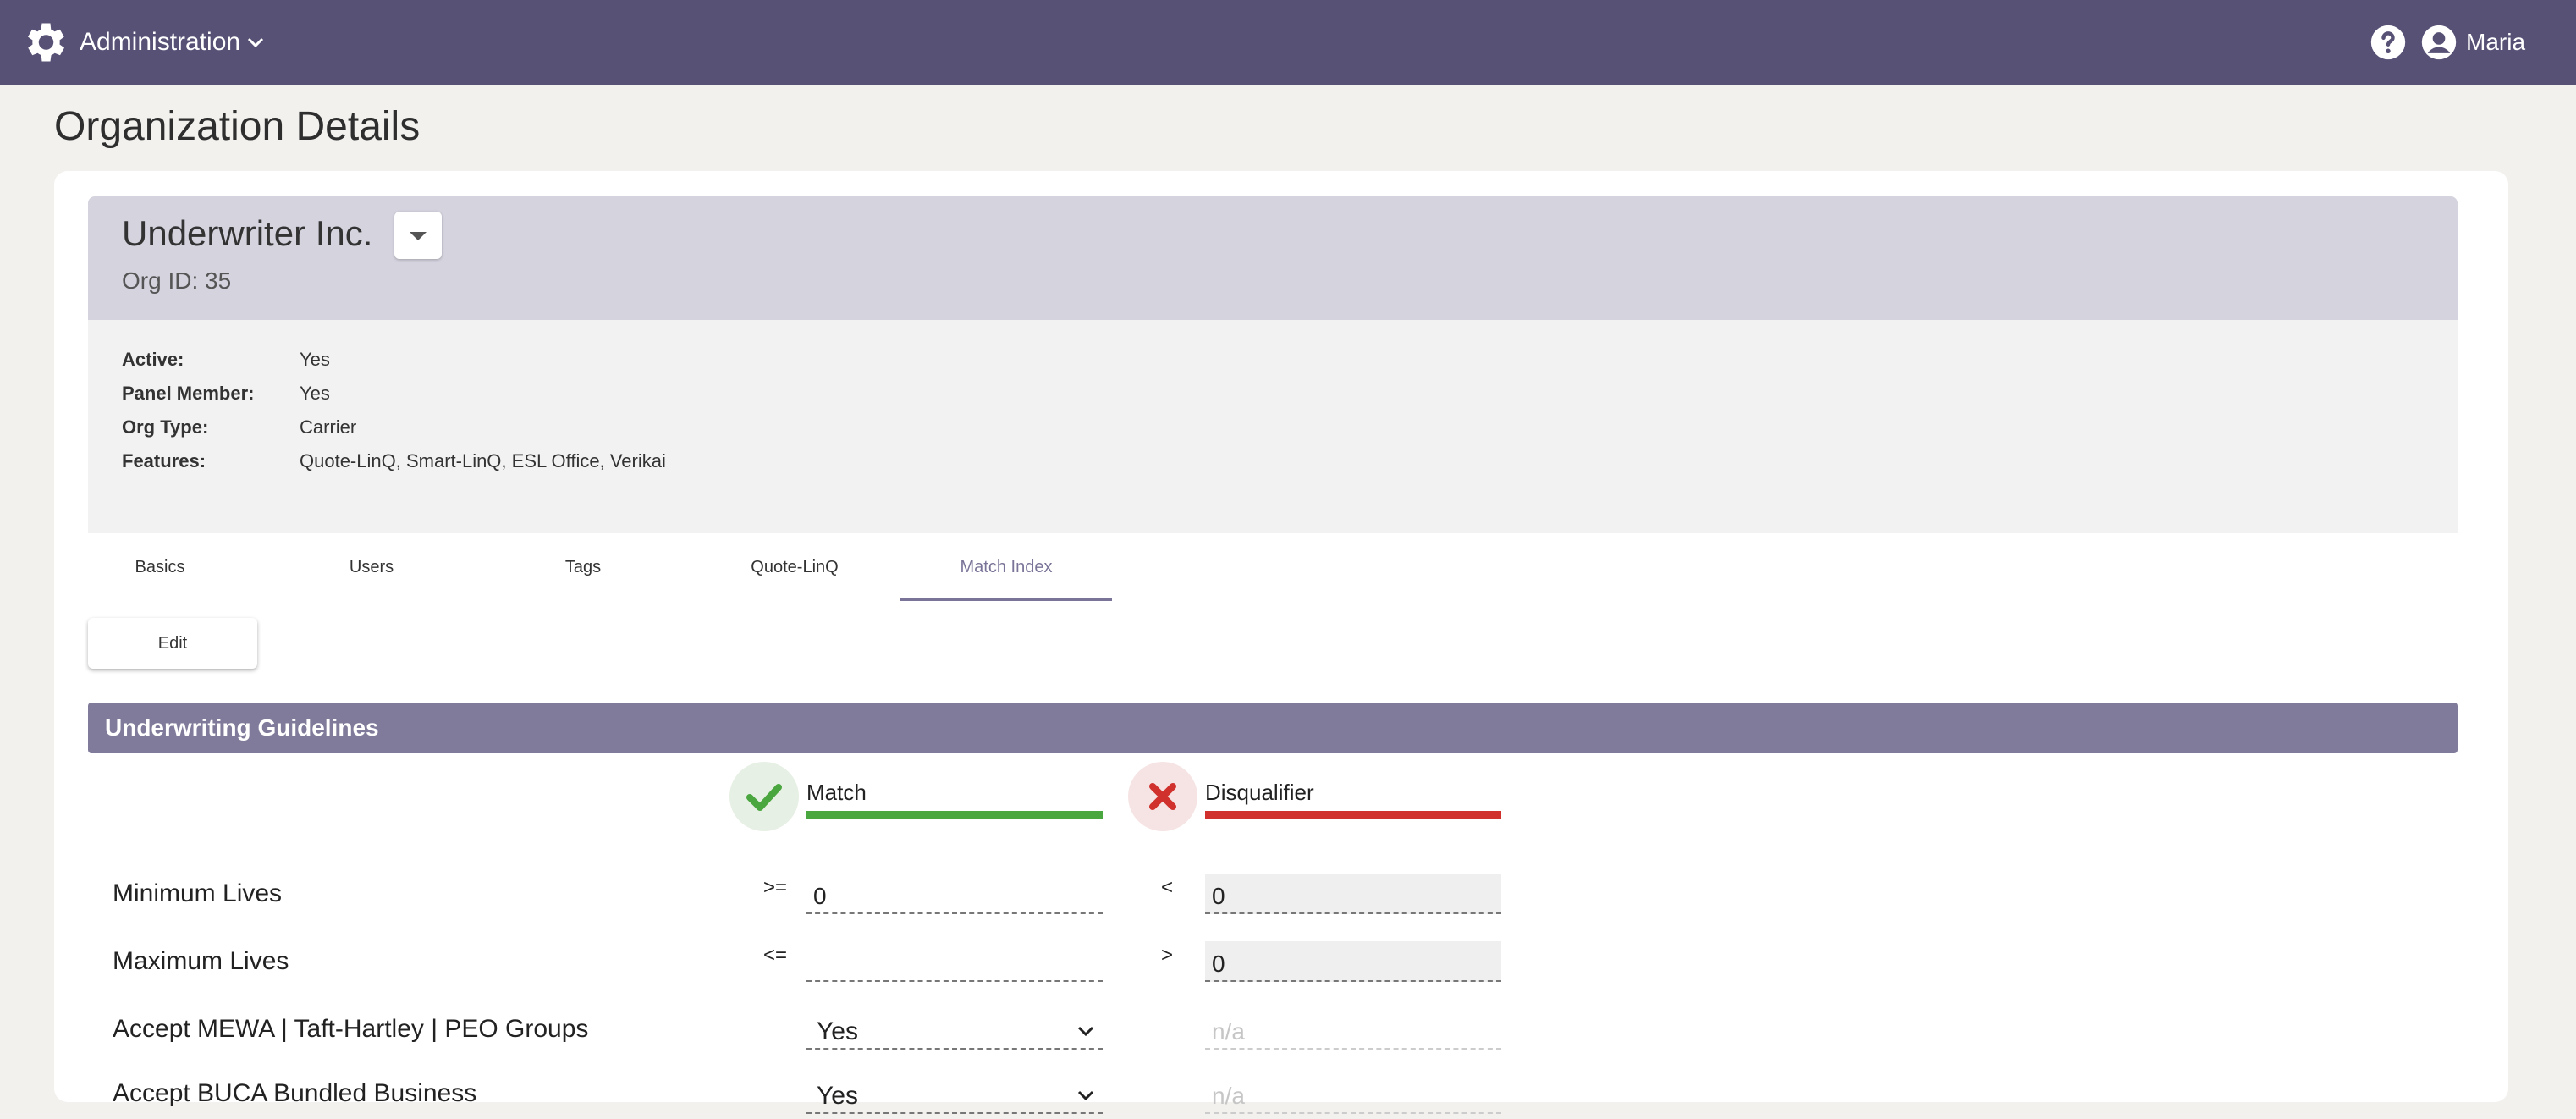 The height and width of the screenshot is (1119, 2576). I want to click on section-title: Underwriting Guidelines, so click(242, 727).